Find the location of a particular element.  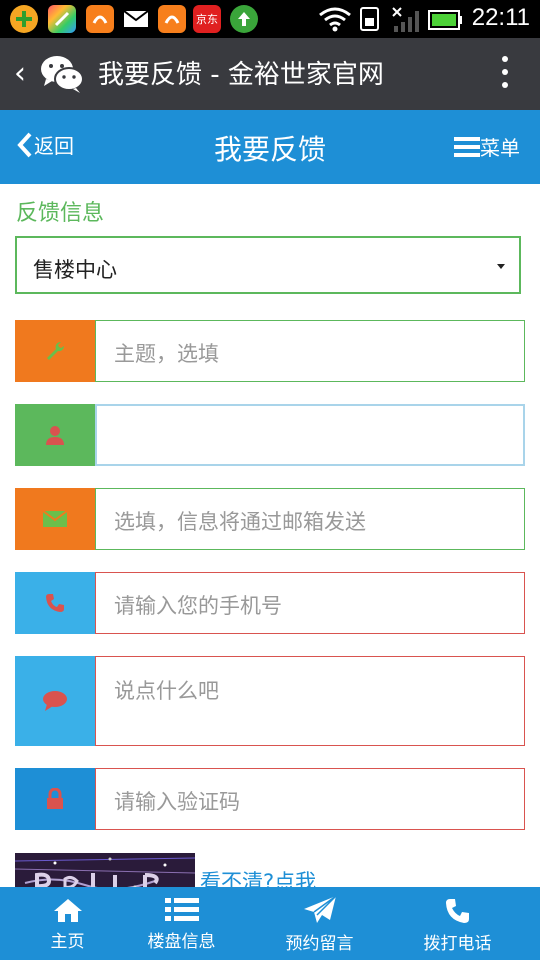

email-input: 选填，信息将通过邮箱发送 is located at coordinates (310, 519).